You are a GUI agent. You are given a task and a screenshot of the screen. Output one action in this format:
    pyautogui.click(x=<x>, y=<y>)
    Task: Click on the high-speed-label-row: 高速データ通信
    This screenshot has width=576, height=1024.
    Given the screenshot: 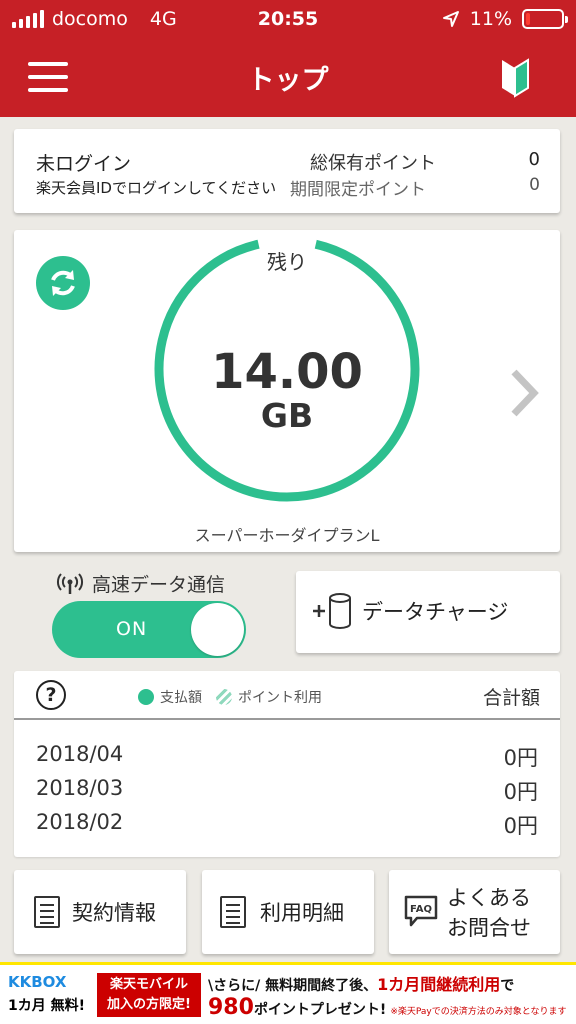 What is the action you would take?
    pyautogui.click(x=140, y=583)
    